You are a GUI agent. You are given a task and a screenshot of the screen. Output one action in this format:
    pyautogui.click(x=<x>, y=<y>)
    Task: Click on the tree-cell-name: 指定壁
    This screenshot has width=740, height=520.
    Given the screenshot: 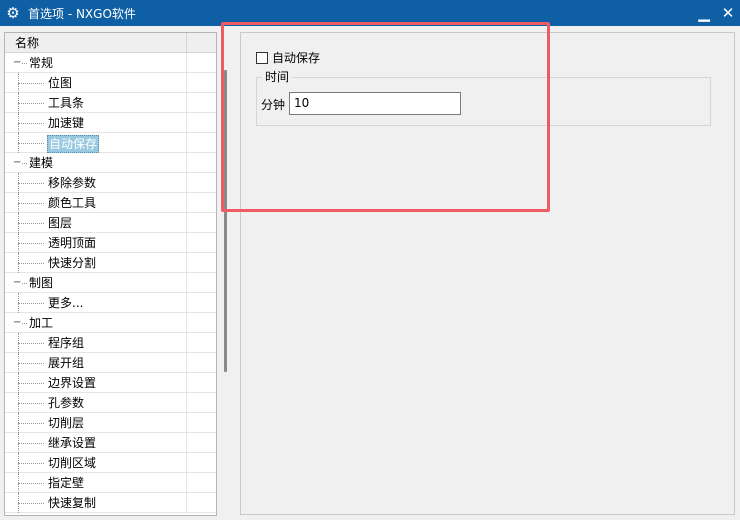 What is the action you would take?
    pyautogui.click(x=96, y=483)
    